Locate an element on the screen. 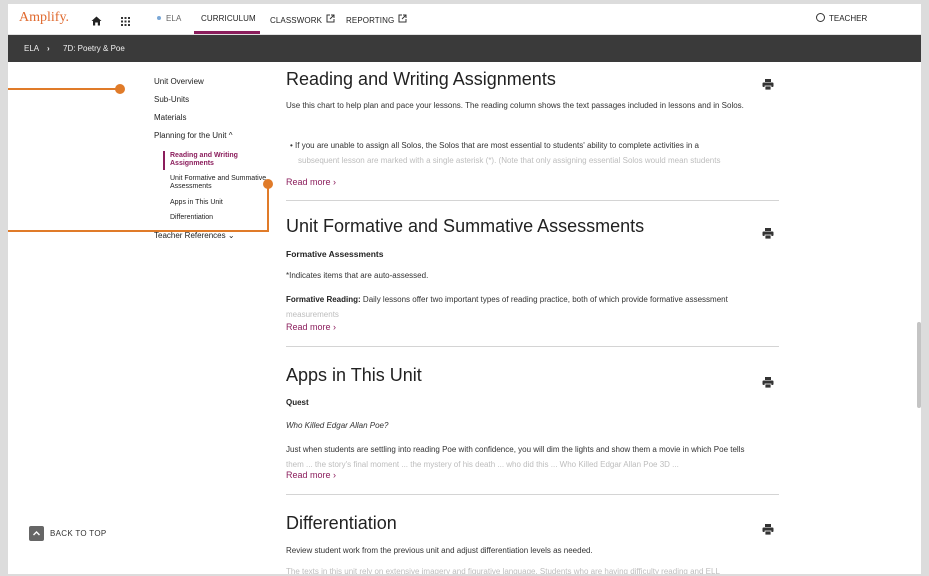 The image size is (929, 576). scrollbar-track is located at coordinates (919, 318).